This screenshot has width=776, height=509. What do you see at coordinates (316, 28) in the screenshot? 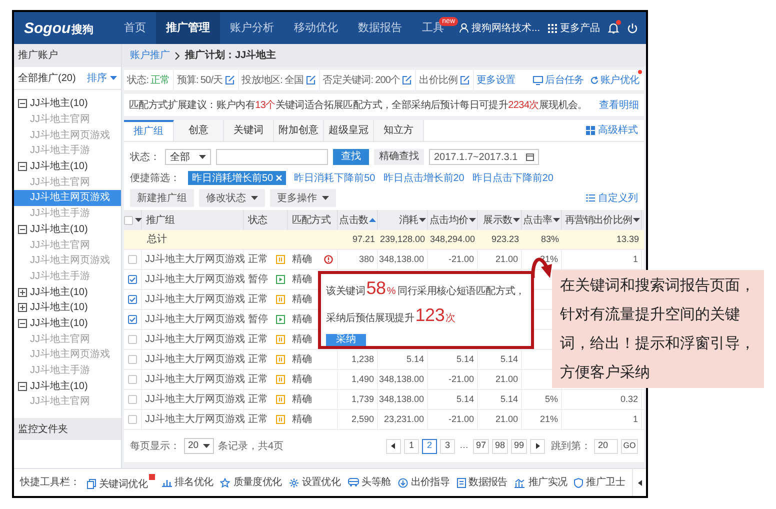
I see `nav-tab: 移动优化` at bounding box center [316, 28].